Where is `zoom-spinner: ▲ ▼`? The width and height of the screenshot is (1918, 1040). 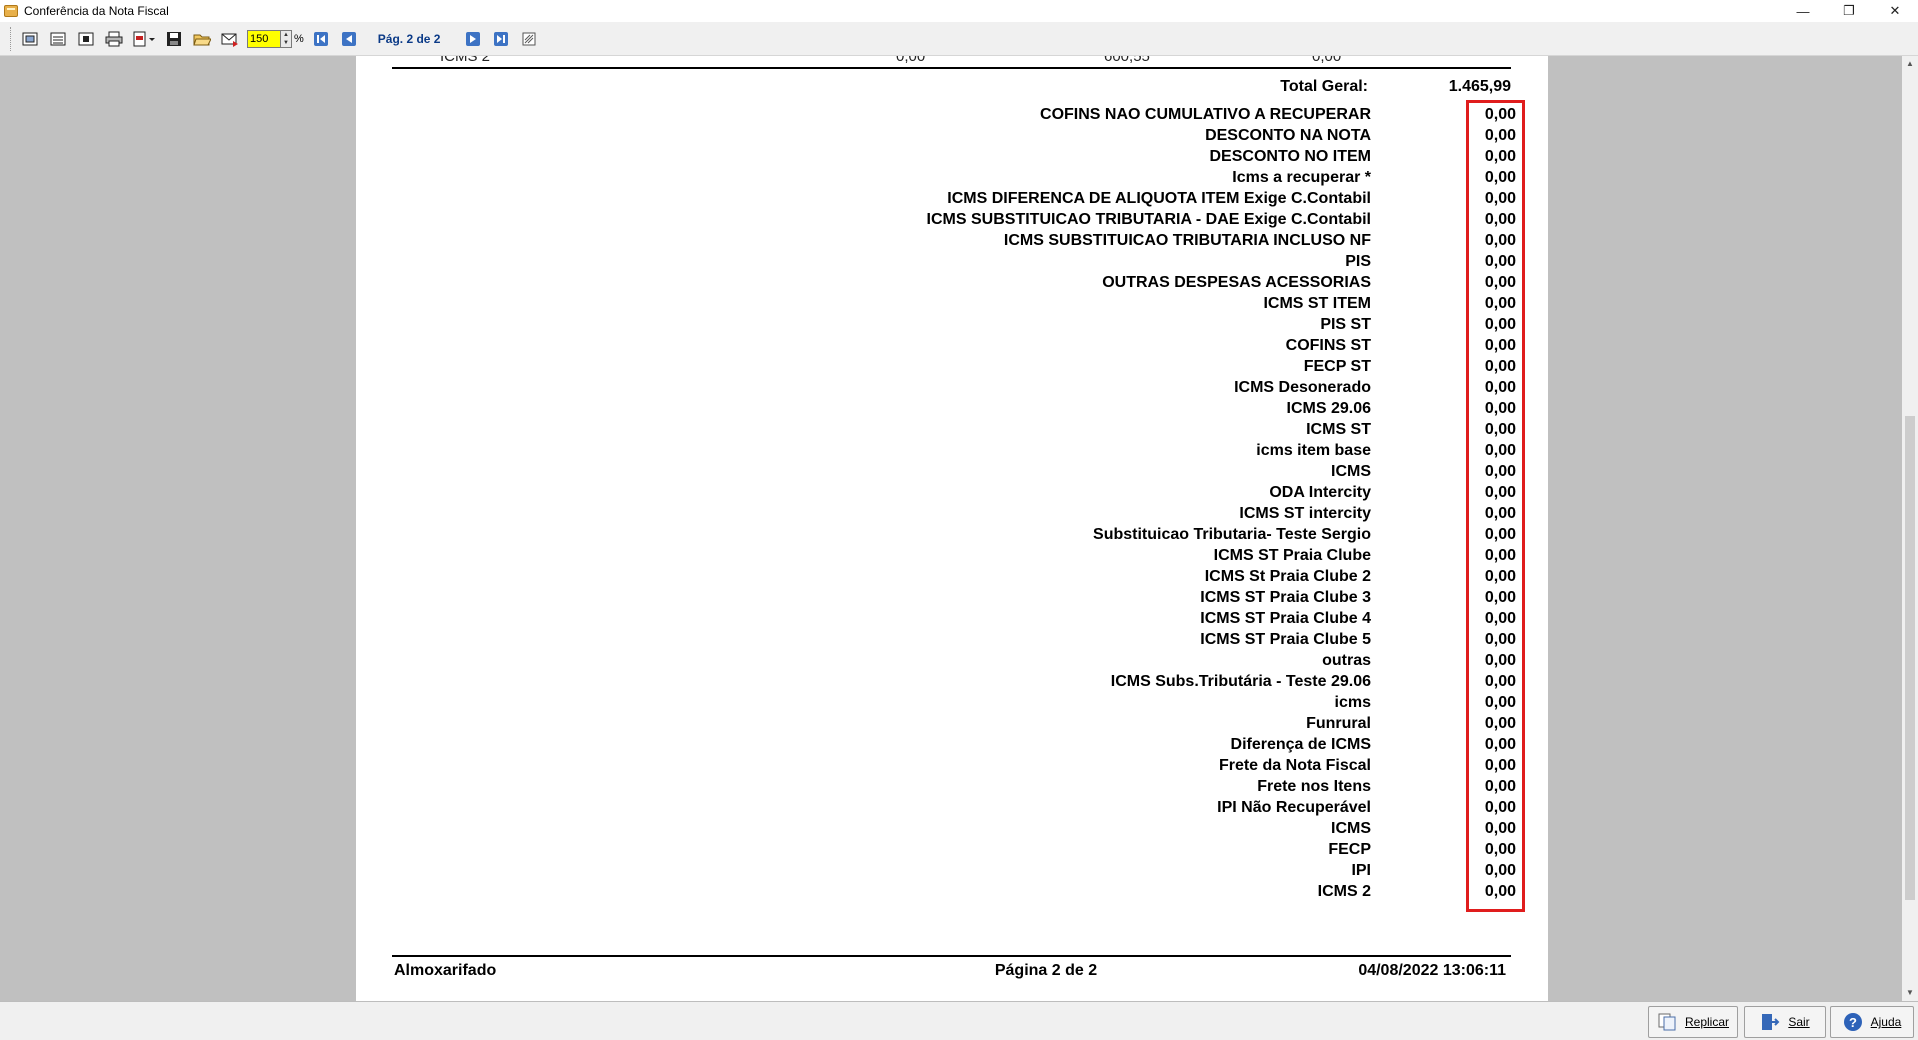
zoom-spinner: ▲ ▼ is located at coordinates (286, 38).